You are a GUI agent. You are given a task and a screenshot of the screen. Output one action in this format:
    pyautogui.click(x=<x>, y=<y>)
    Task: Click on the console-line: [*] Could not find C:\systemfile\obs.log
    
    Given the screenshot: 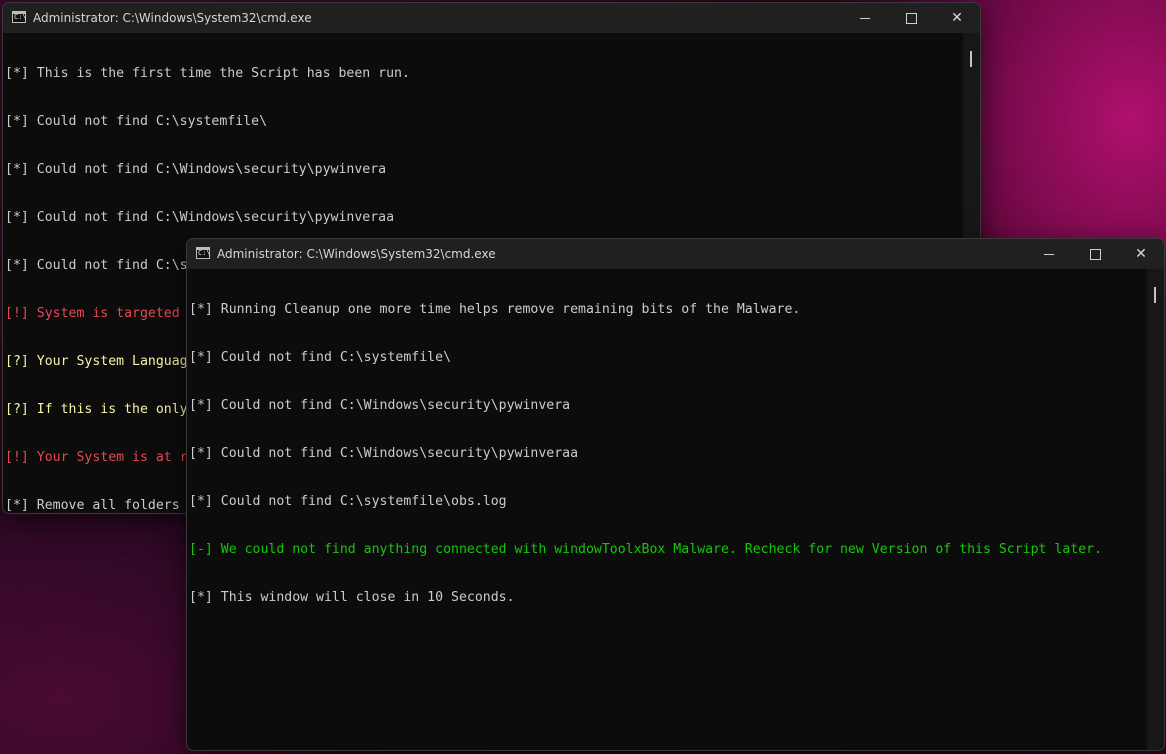 What is the action you would take?
    pyautogui.click(x=348, y=501)
    